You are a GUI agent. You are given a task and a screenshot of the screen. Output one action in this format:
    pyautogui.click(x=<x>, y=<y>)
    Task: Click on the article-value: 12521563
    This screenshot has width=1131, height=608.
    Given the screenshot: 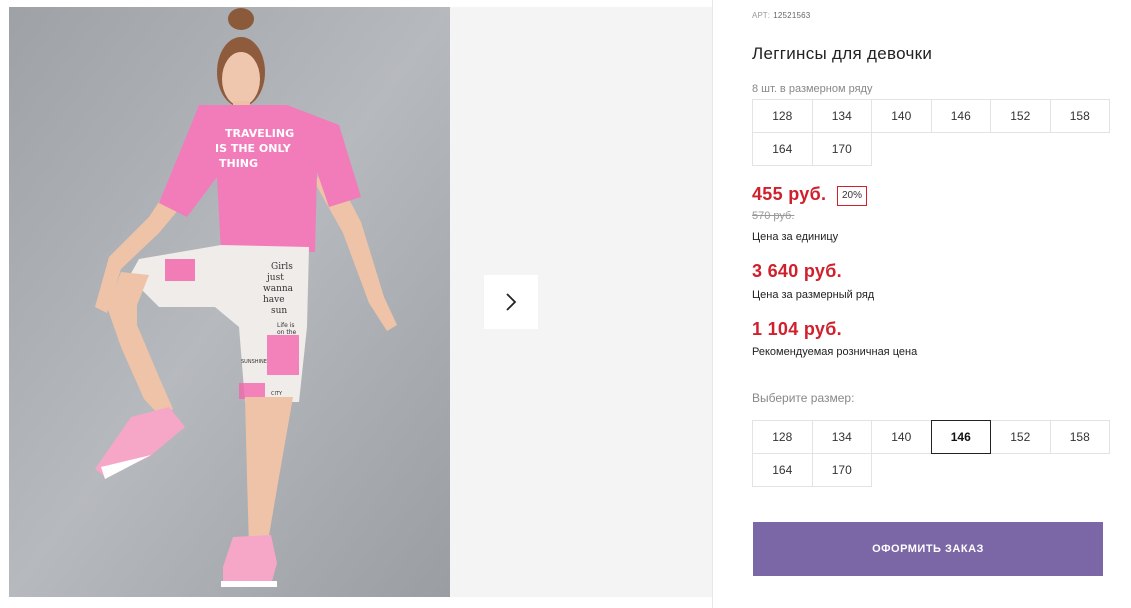 What is the action you would take?
    pyautogui.click(x=792, y=15)
    